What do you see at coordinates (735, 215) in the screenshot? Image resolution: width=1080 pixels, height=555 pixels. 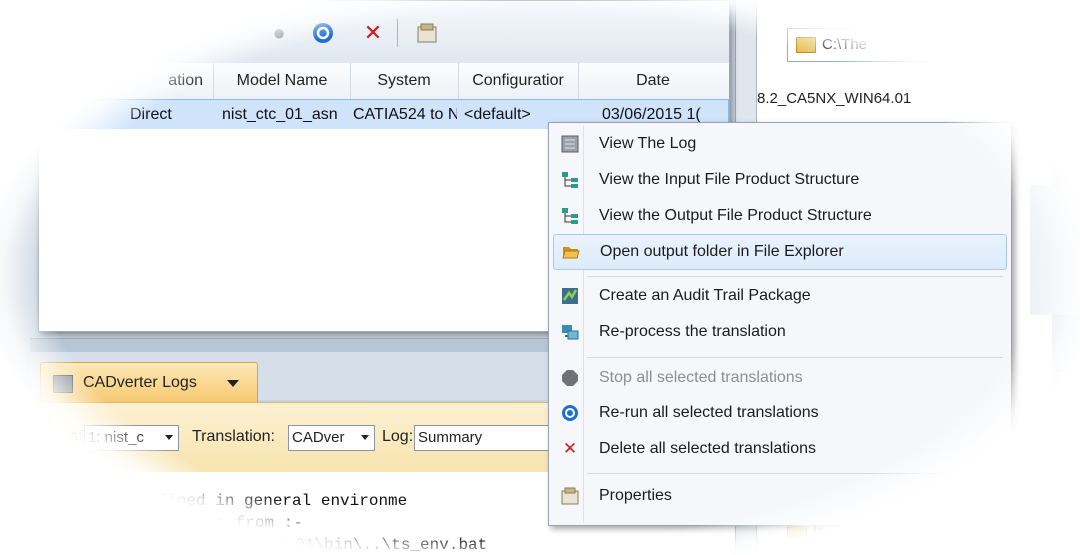 I see `menu-item-label: View the Output File Product Structure` at bounding box center [735, 215].